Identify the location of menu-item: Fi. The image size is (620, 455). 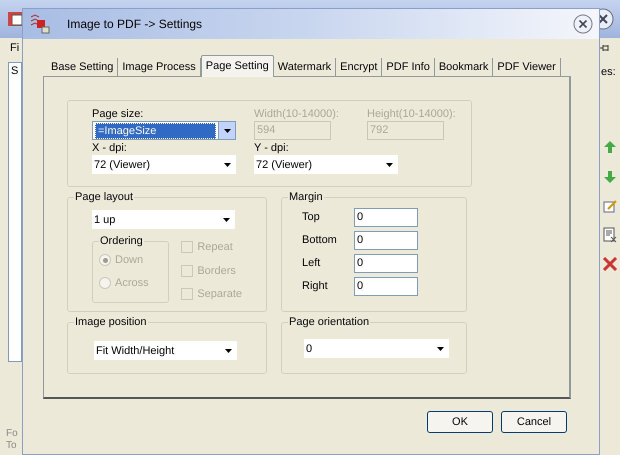
(15, 48).